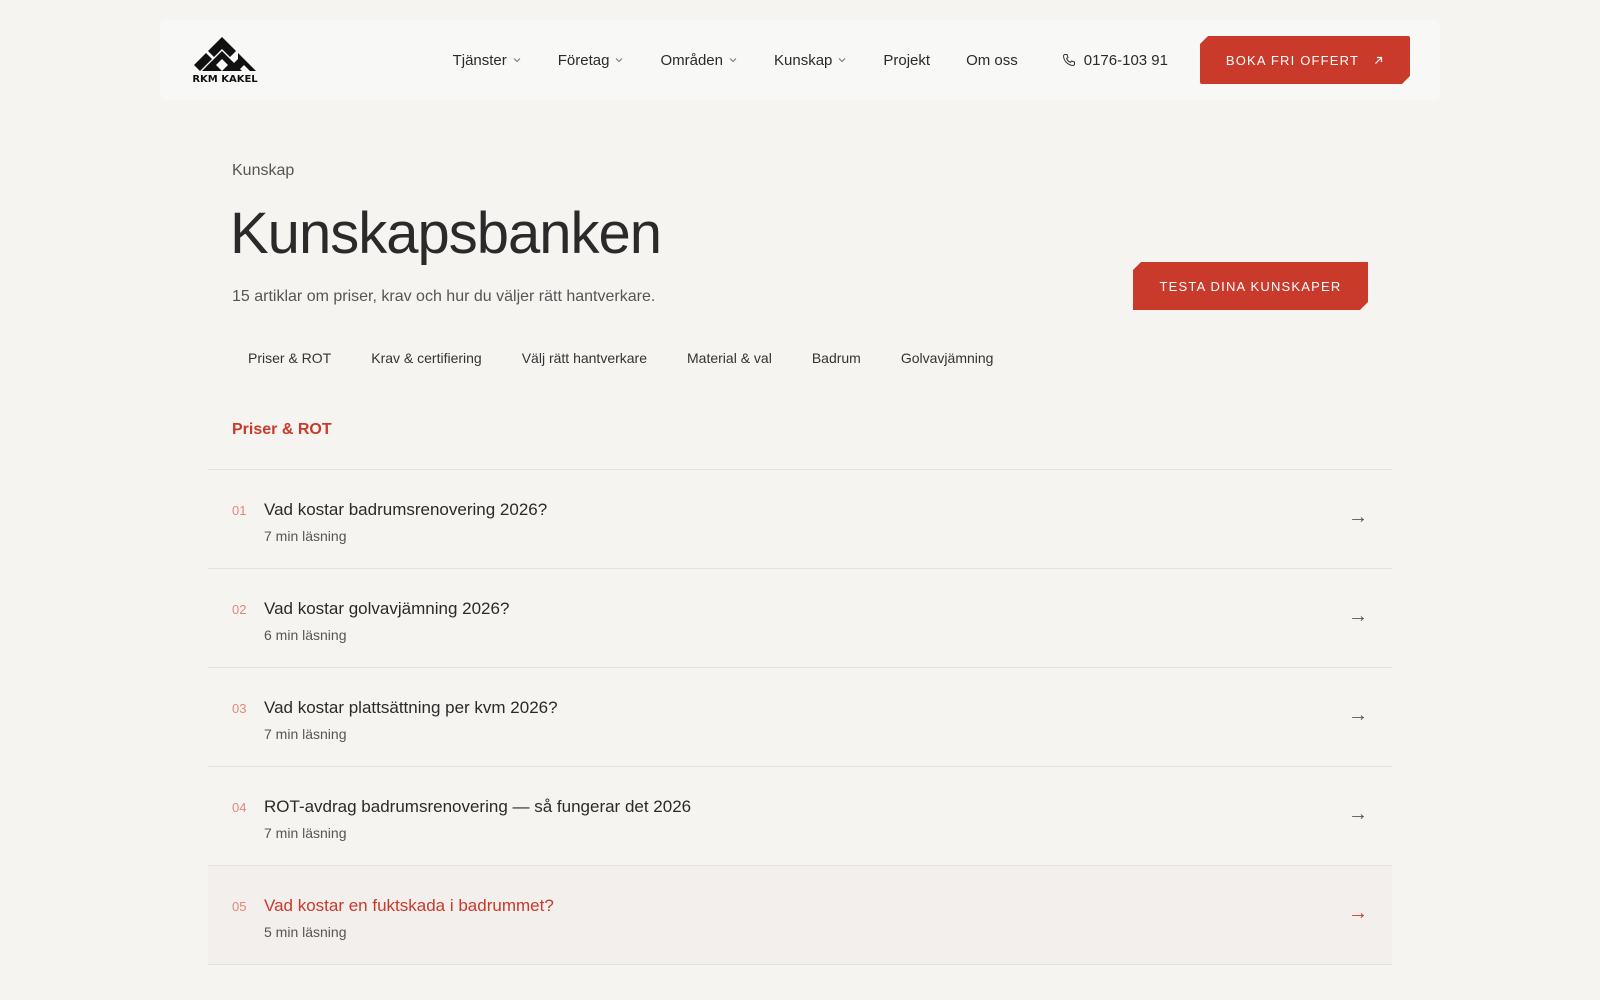  I want to click on logo-link: RKM KAKEL, so click(225, 60).